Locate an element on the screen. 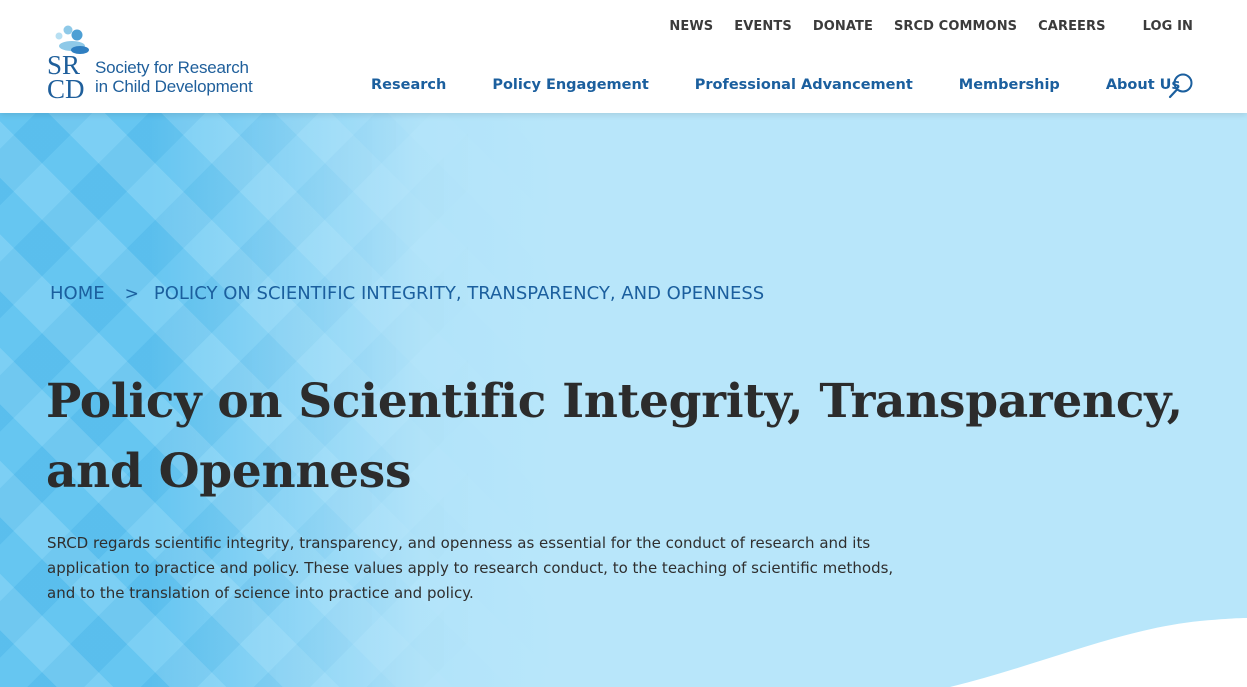 This screenshot has width=1247, height=687. logo-line-1: Society for Research is located at coordinates (172, 67).